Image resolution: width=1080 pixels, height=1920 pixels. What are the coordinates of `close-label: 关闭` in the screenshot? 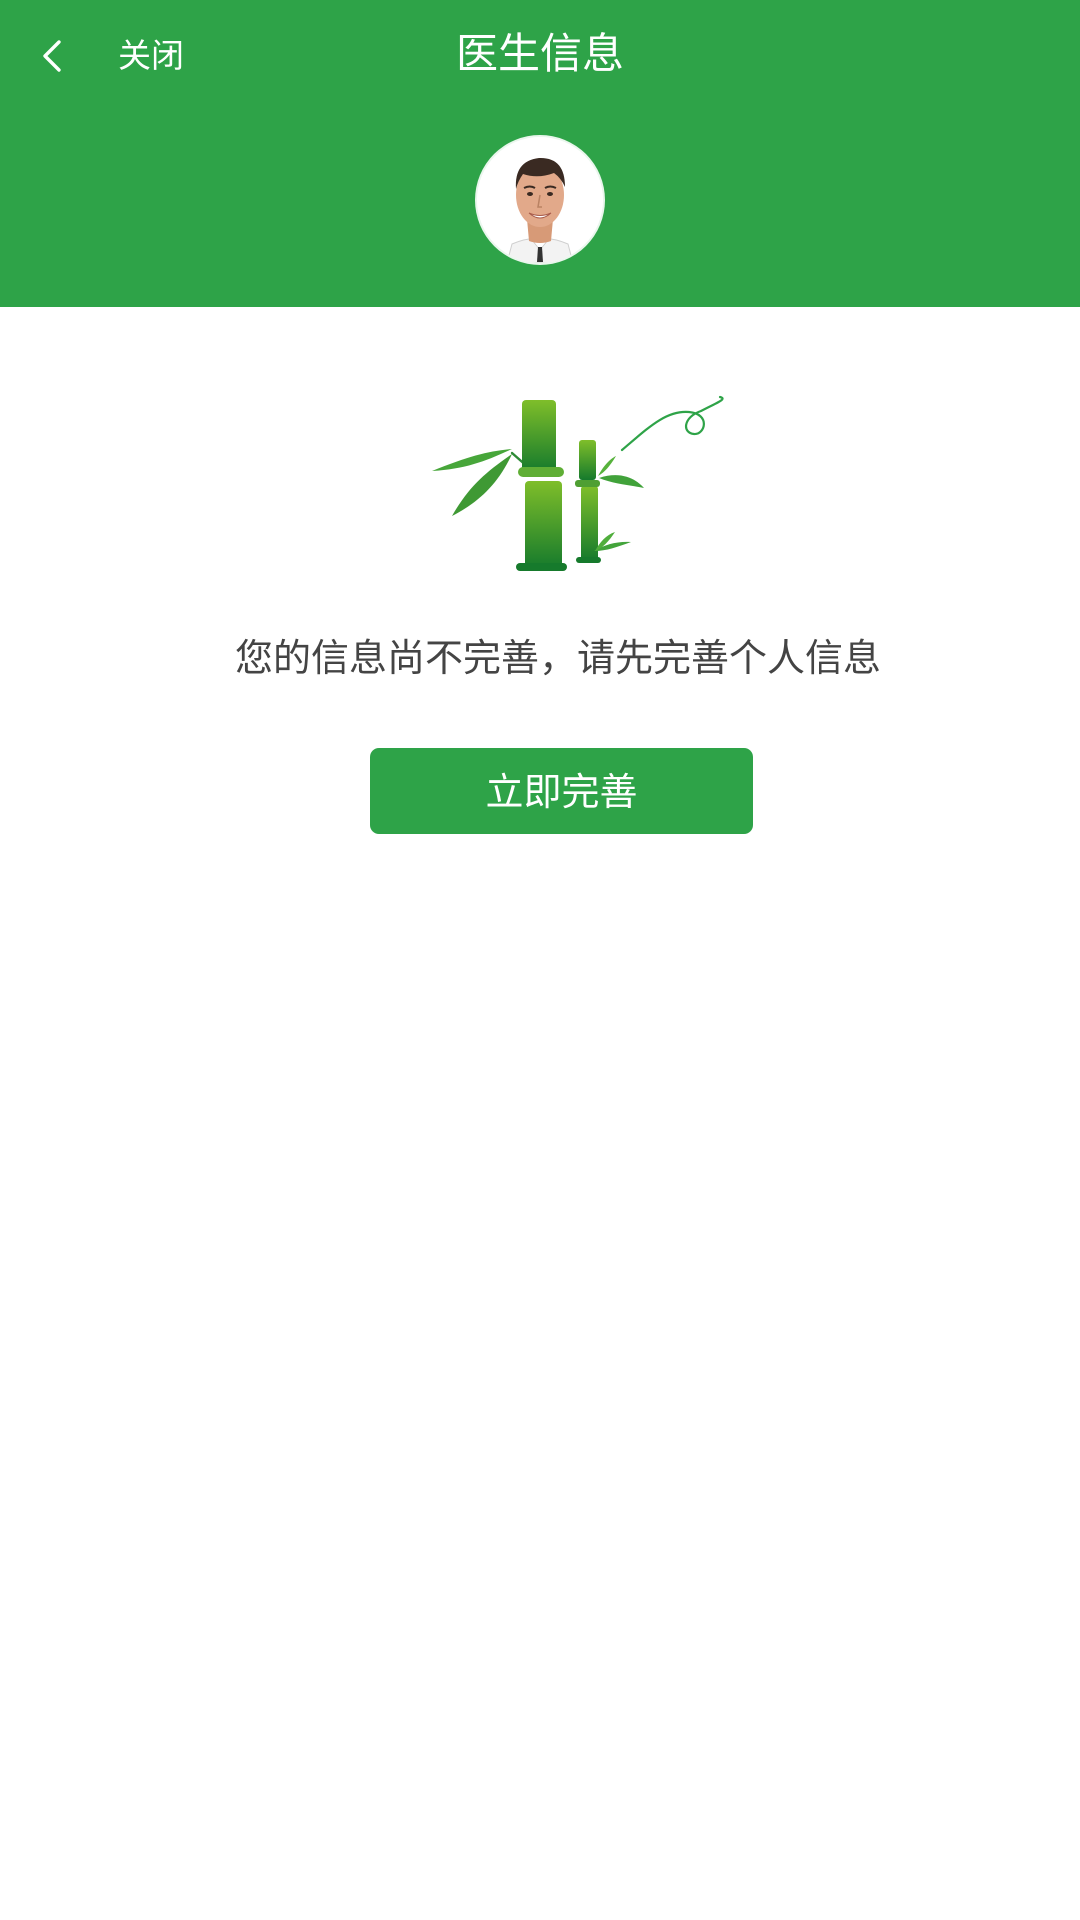 It's located at (151, 56).